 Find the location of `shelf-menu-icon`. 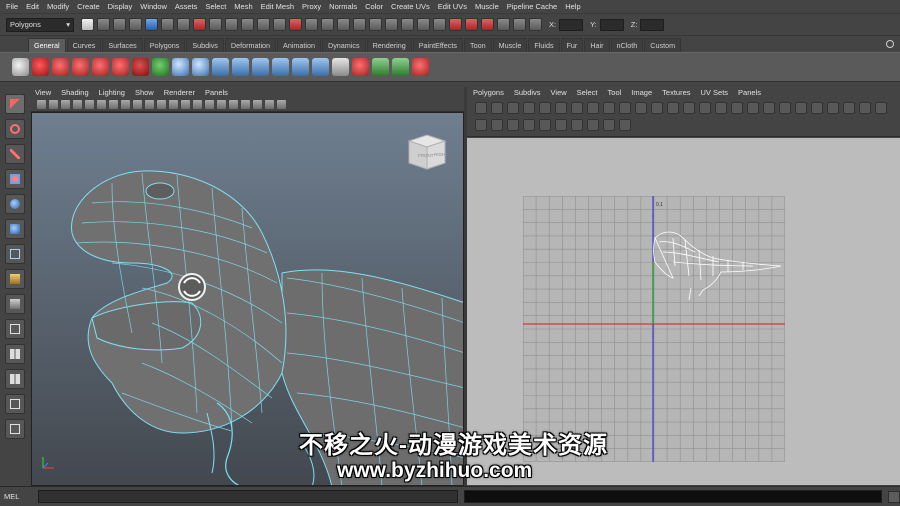

shelf-menu-icon is located at coordinates (20, 67).